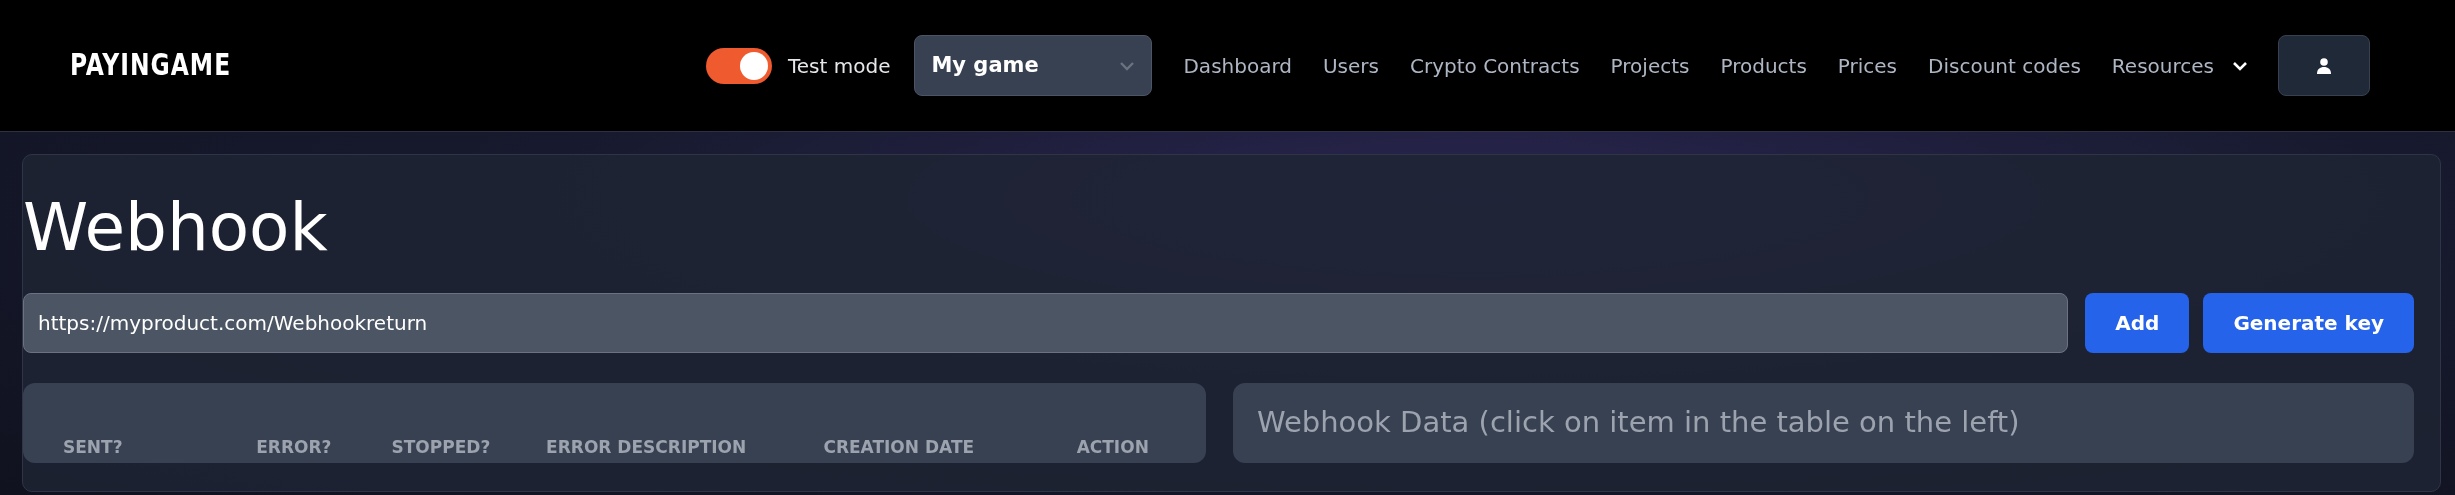 This screenshot has height=495, width=2455. What do you see at coordinates (2004, 65) in the screenshot?
I see `nav-link: Discount codes` at bounding box center [2004, 65].